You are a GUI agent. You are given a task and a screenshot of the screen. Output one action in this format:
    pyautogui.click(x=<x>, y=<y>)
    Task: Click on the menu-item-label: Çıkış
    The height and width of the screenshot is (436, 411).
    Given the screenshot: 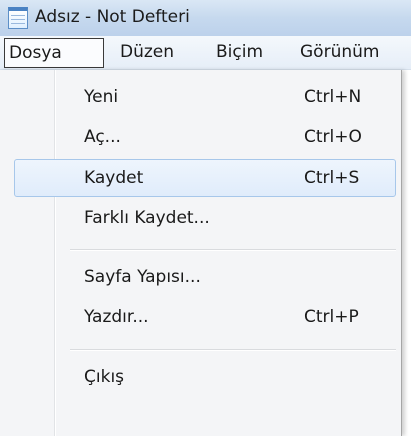 What is the action you would take?
    pyautogui.click(x=104, y=377)
    